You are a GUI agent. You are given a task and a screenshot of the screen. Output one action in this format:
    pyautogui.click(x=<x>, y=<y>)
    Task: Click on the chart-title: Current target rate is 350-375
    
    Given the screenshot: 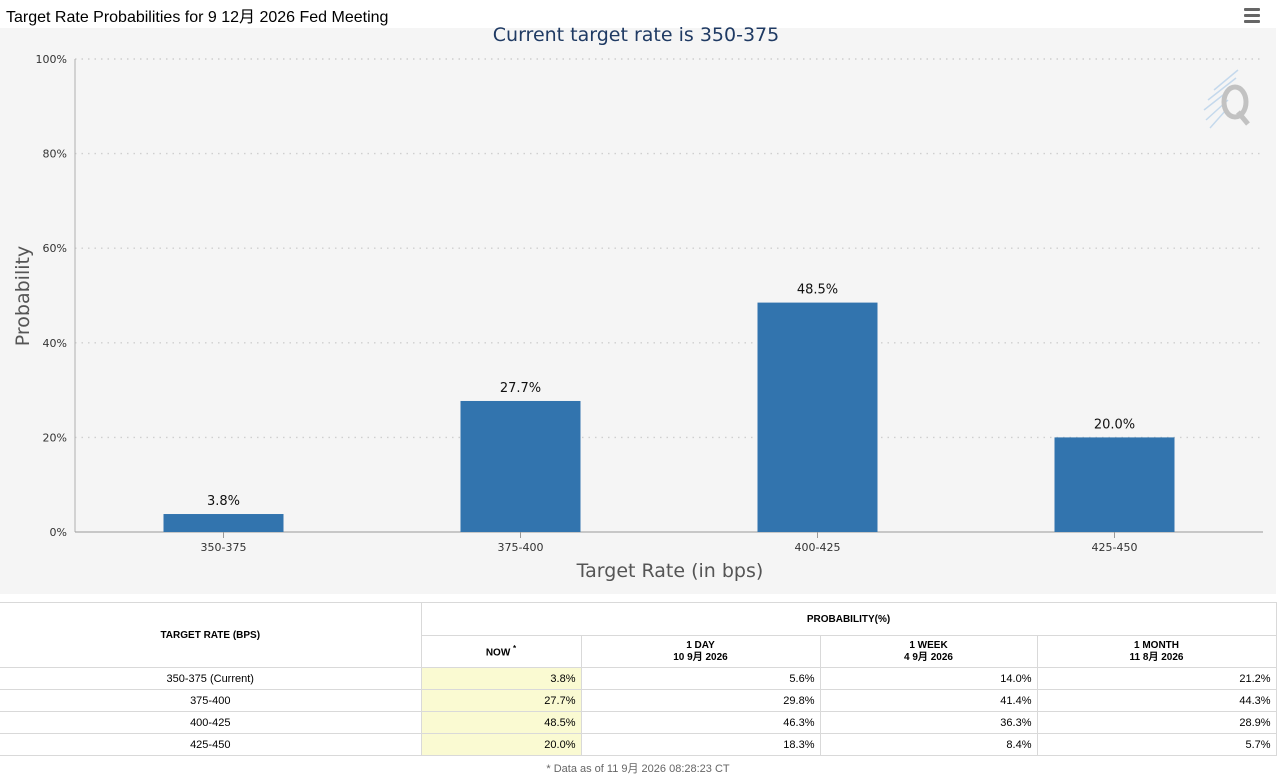 What is the action you would take?
    pyautogui.click(x=636, y=35)
    